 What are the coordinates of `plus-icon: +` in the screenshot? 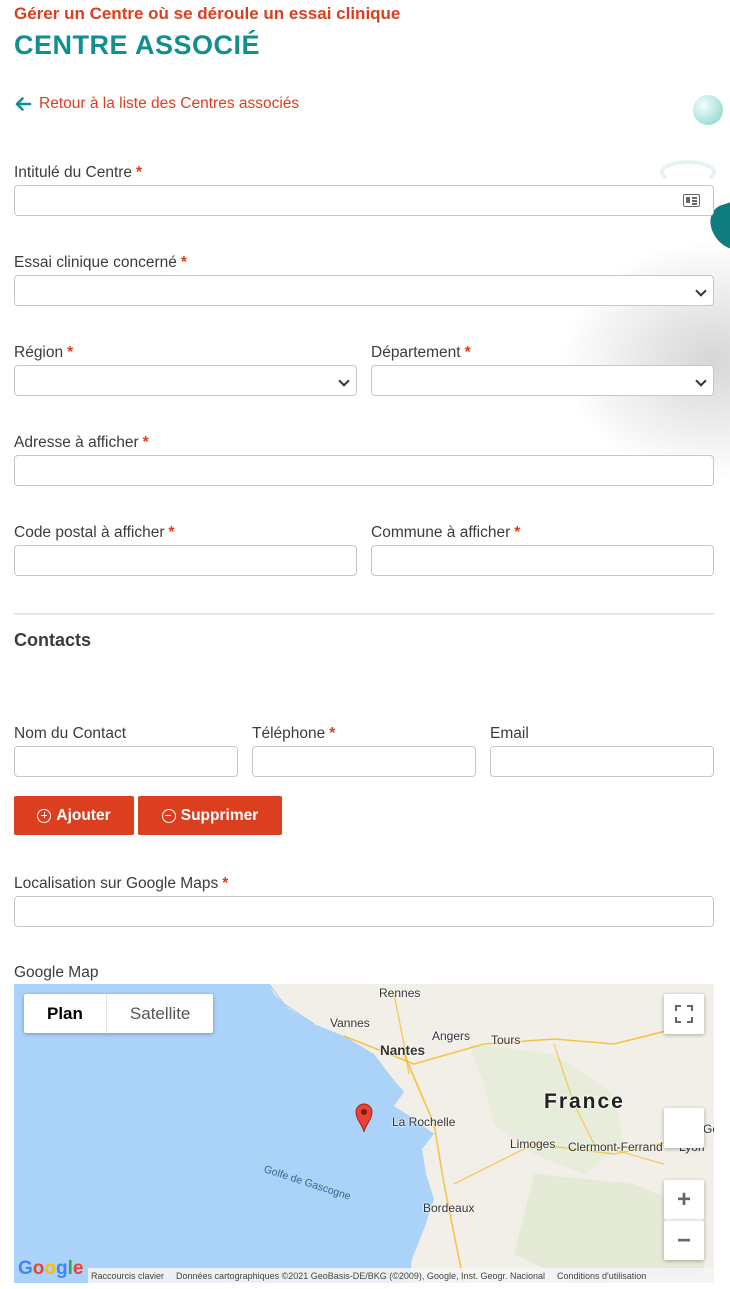 It's located at (683, 1199).